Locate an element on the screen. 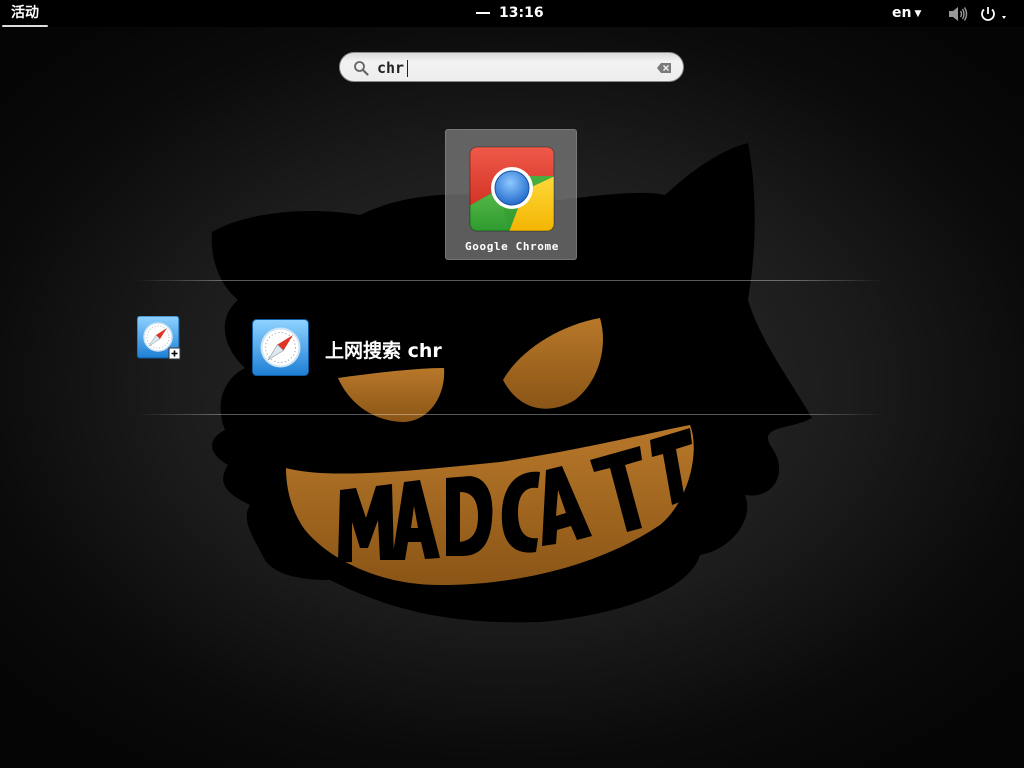  top-bar: 活动 13:16 en ▼ is located at coordinates (512, 13).